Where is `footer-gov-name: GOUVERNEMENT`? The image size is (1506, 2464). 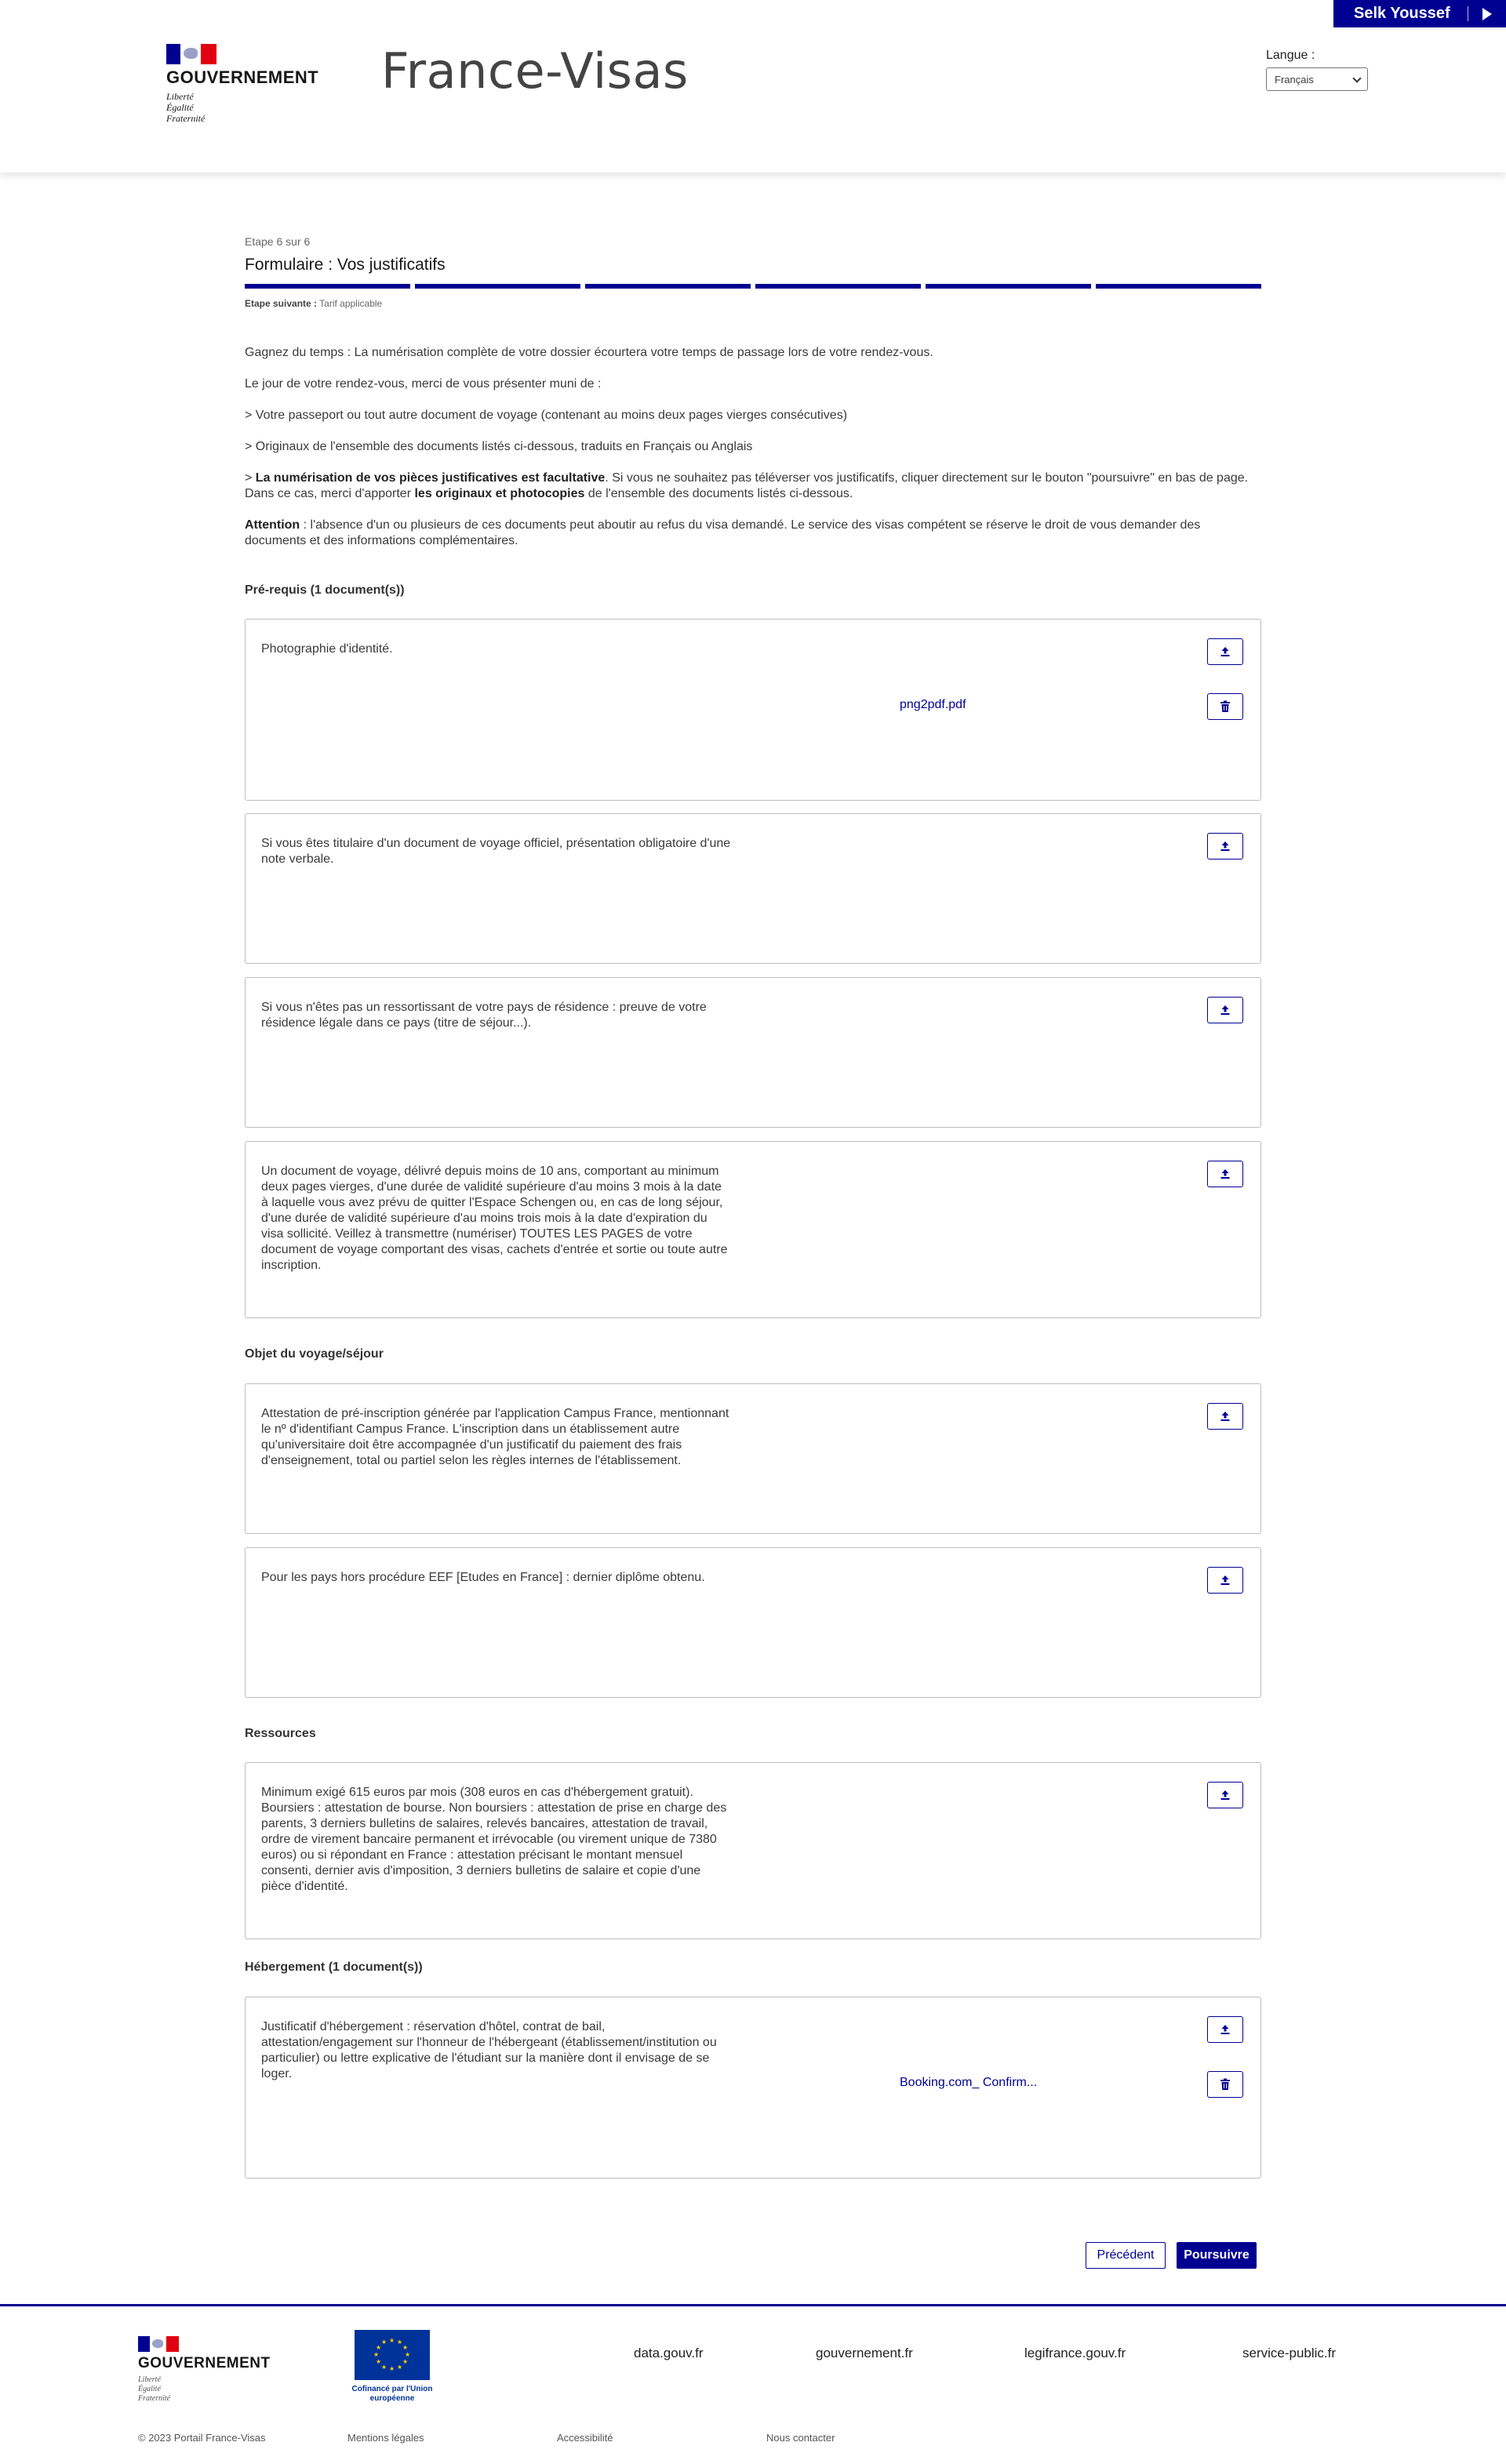
footer-gov-name: GOUVERNEMENT is located at coordinates (204, 2363).